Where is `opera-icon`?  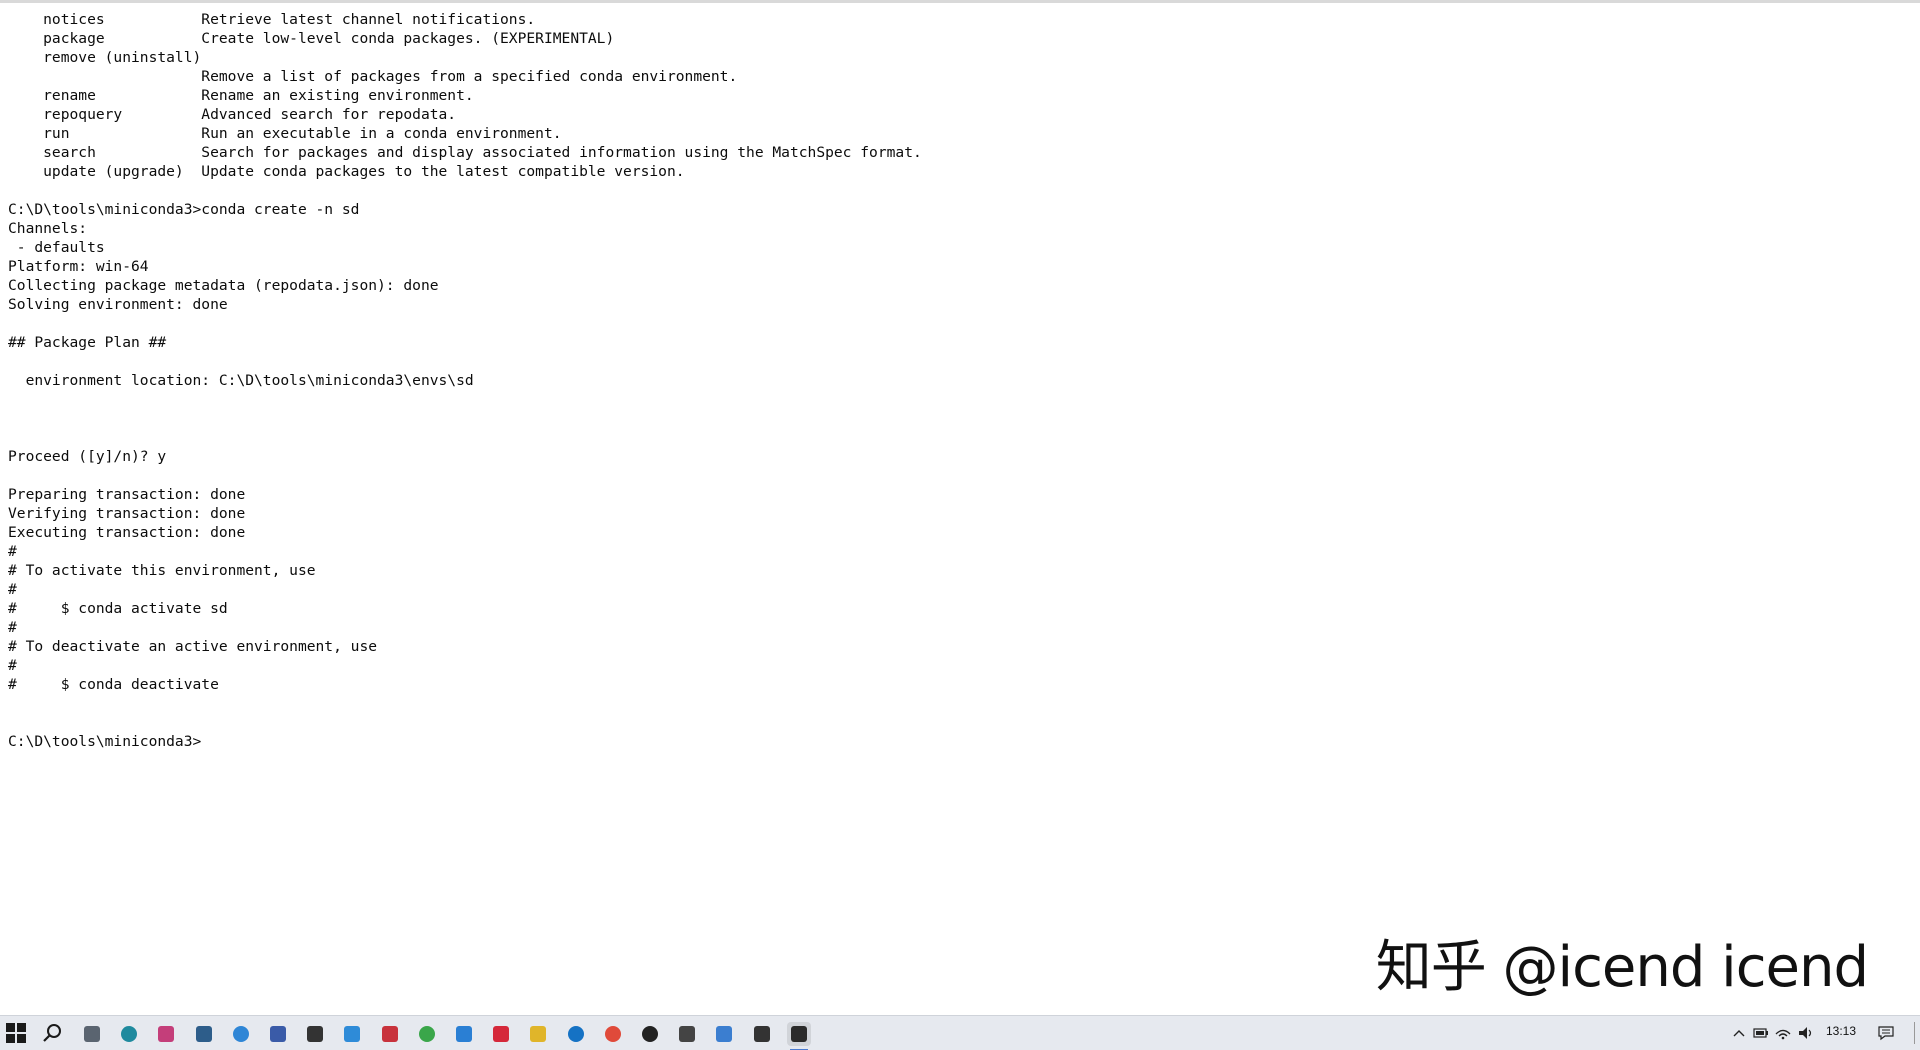
opera-icon is located at coordinates (650, 1034).